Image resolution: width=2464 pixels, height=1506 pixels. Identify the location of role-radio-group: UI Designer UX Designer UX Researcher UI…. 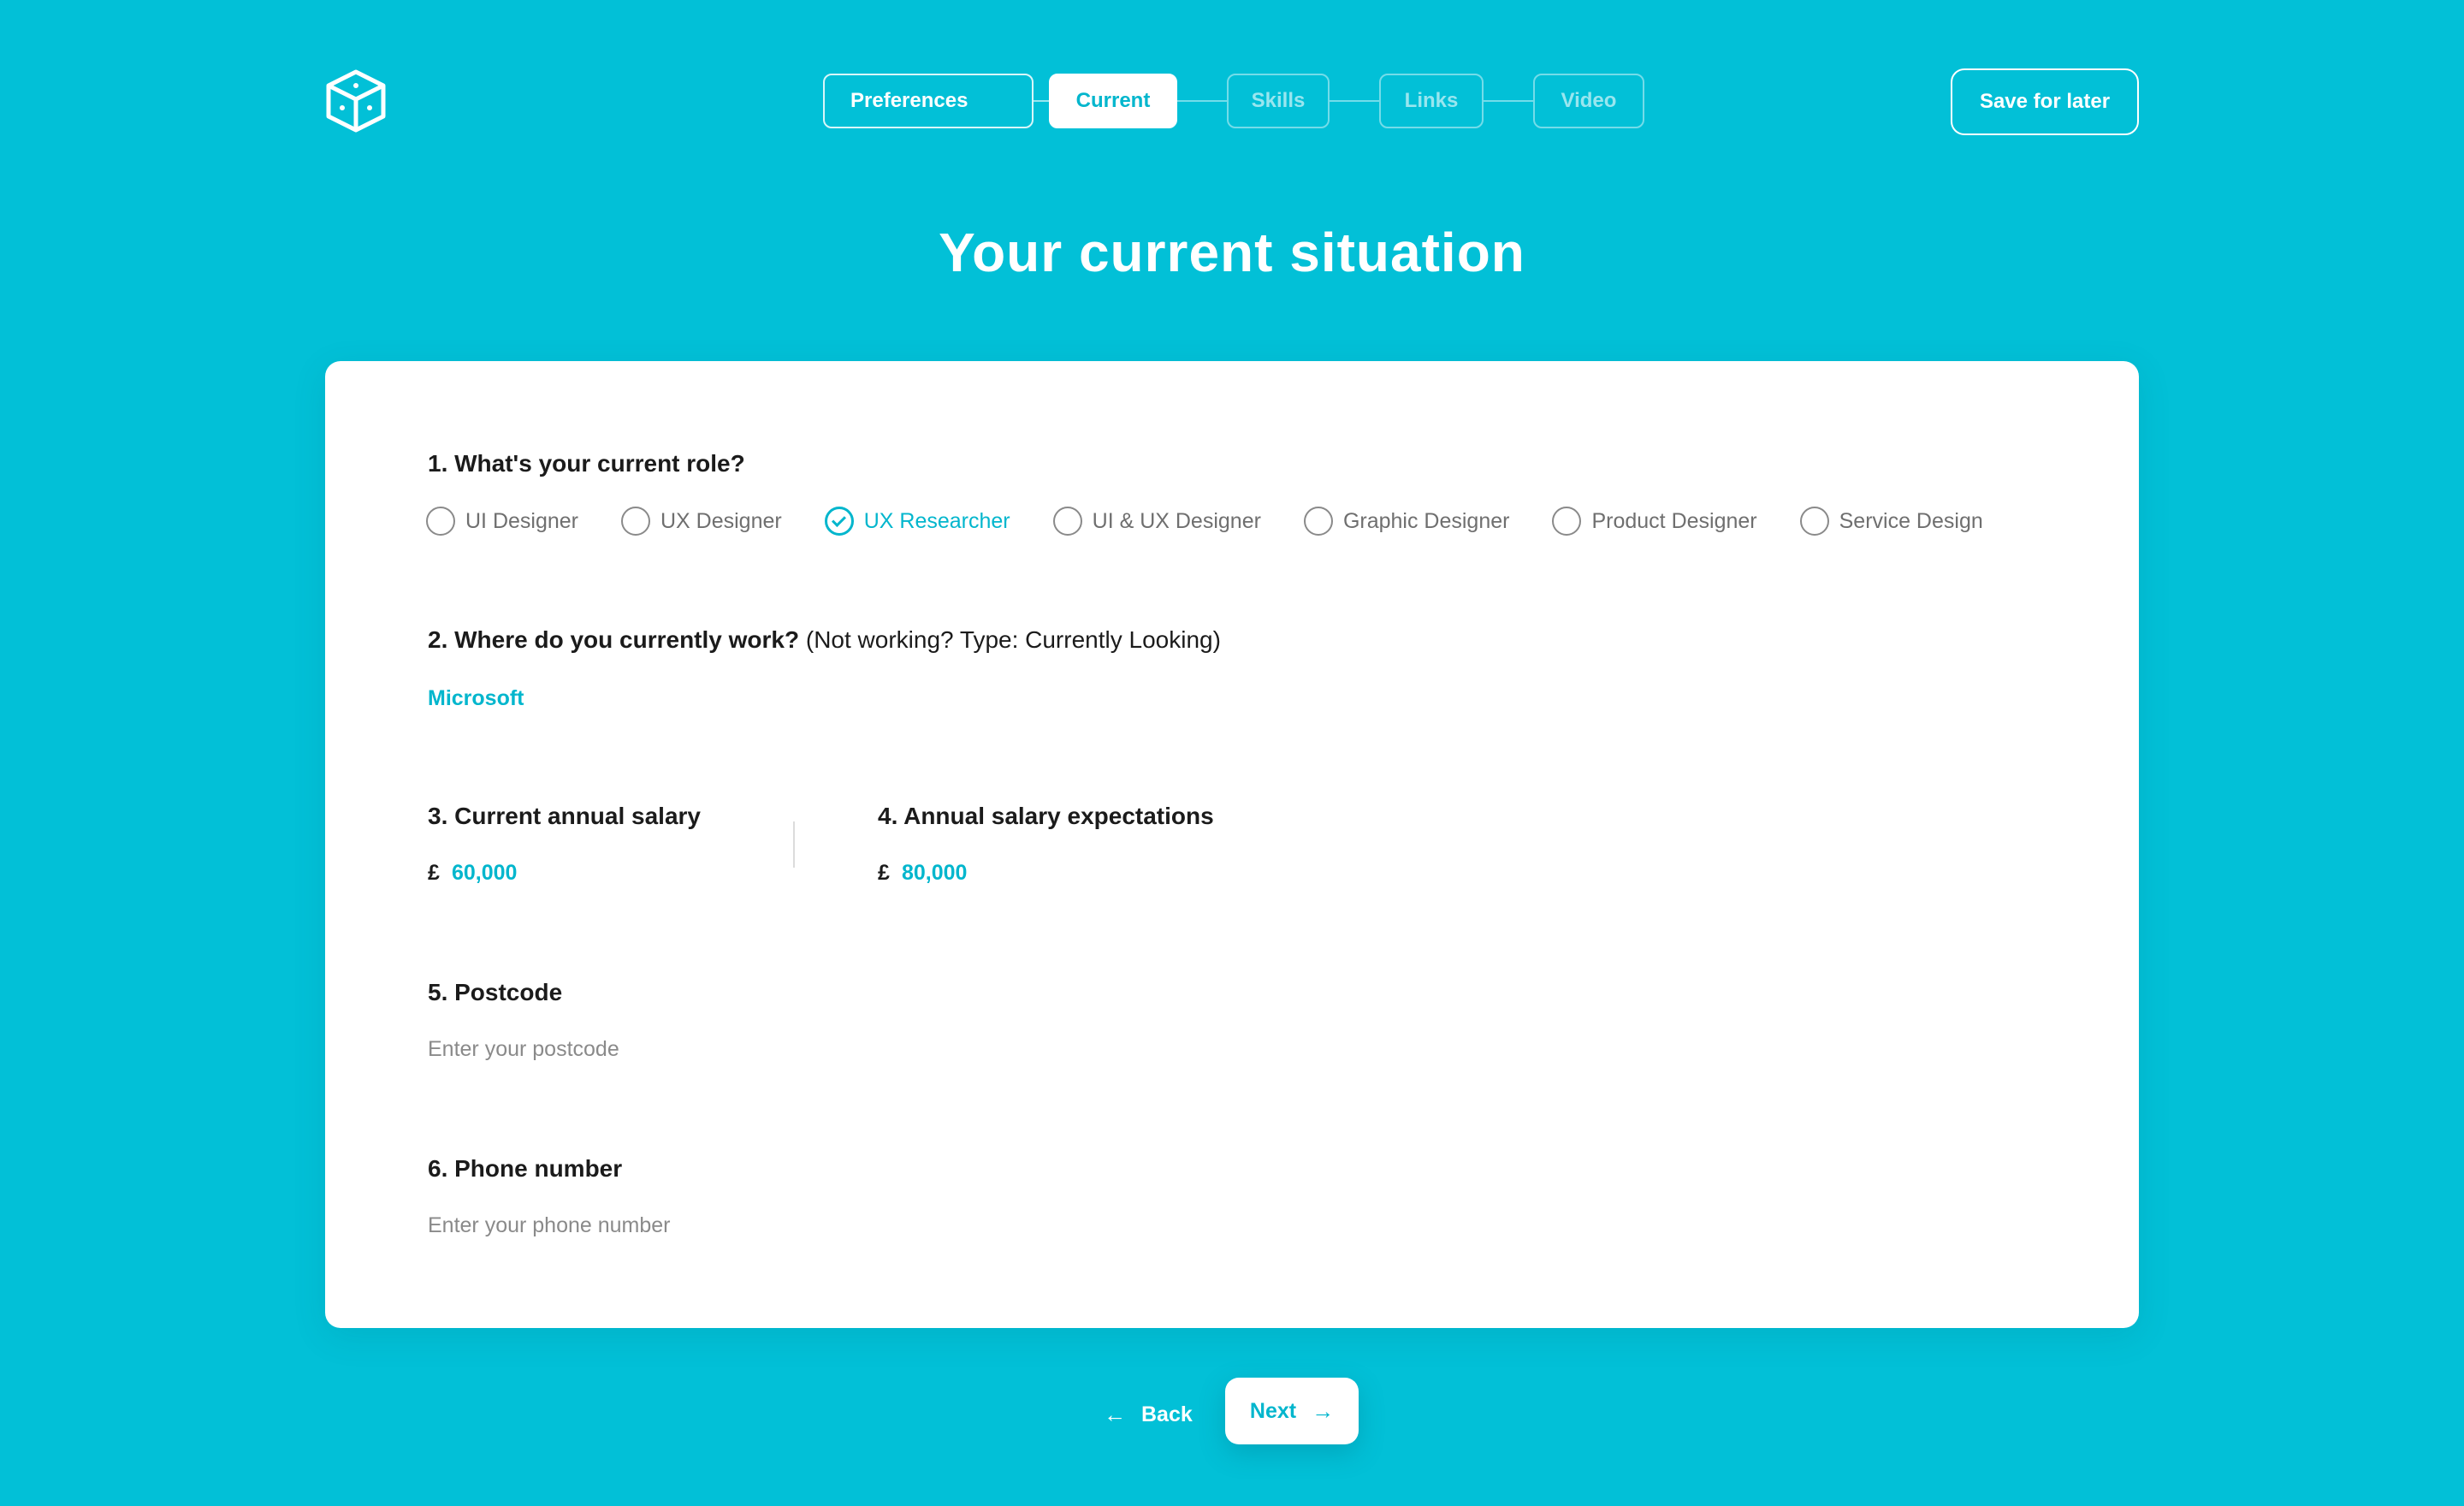
(1204, 522).